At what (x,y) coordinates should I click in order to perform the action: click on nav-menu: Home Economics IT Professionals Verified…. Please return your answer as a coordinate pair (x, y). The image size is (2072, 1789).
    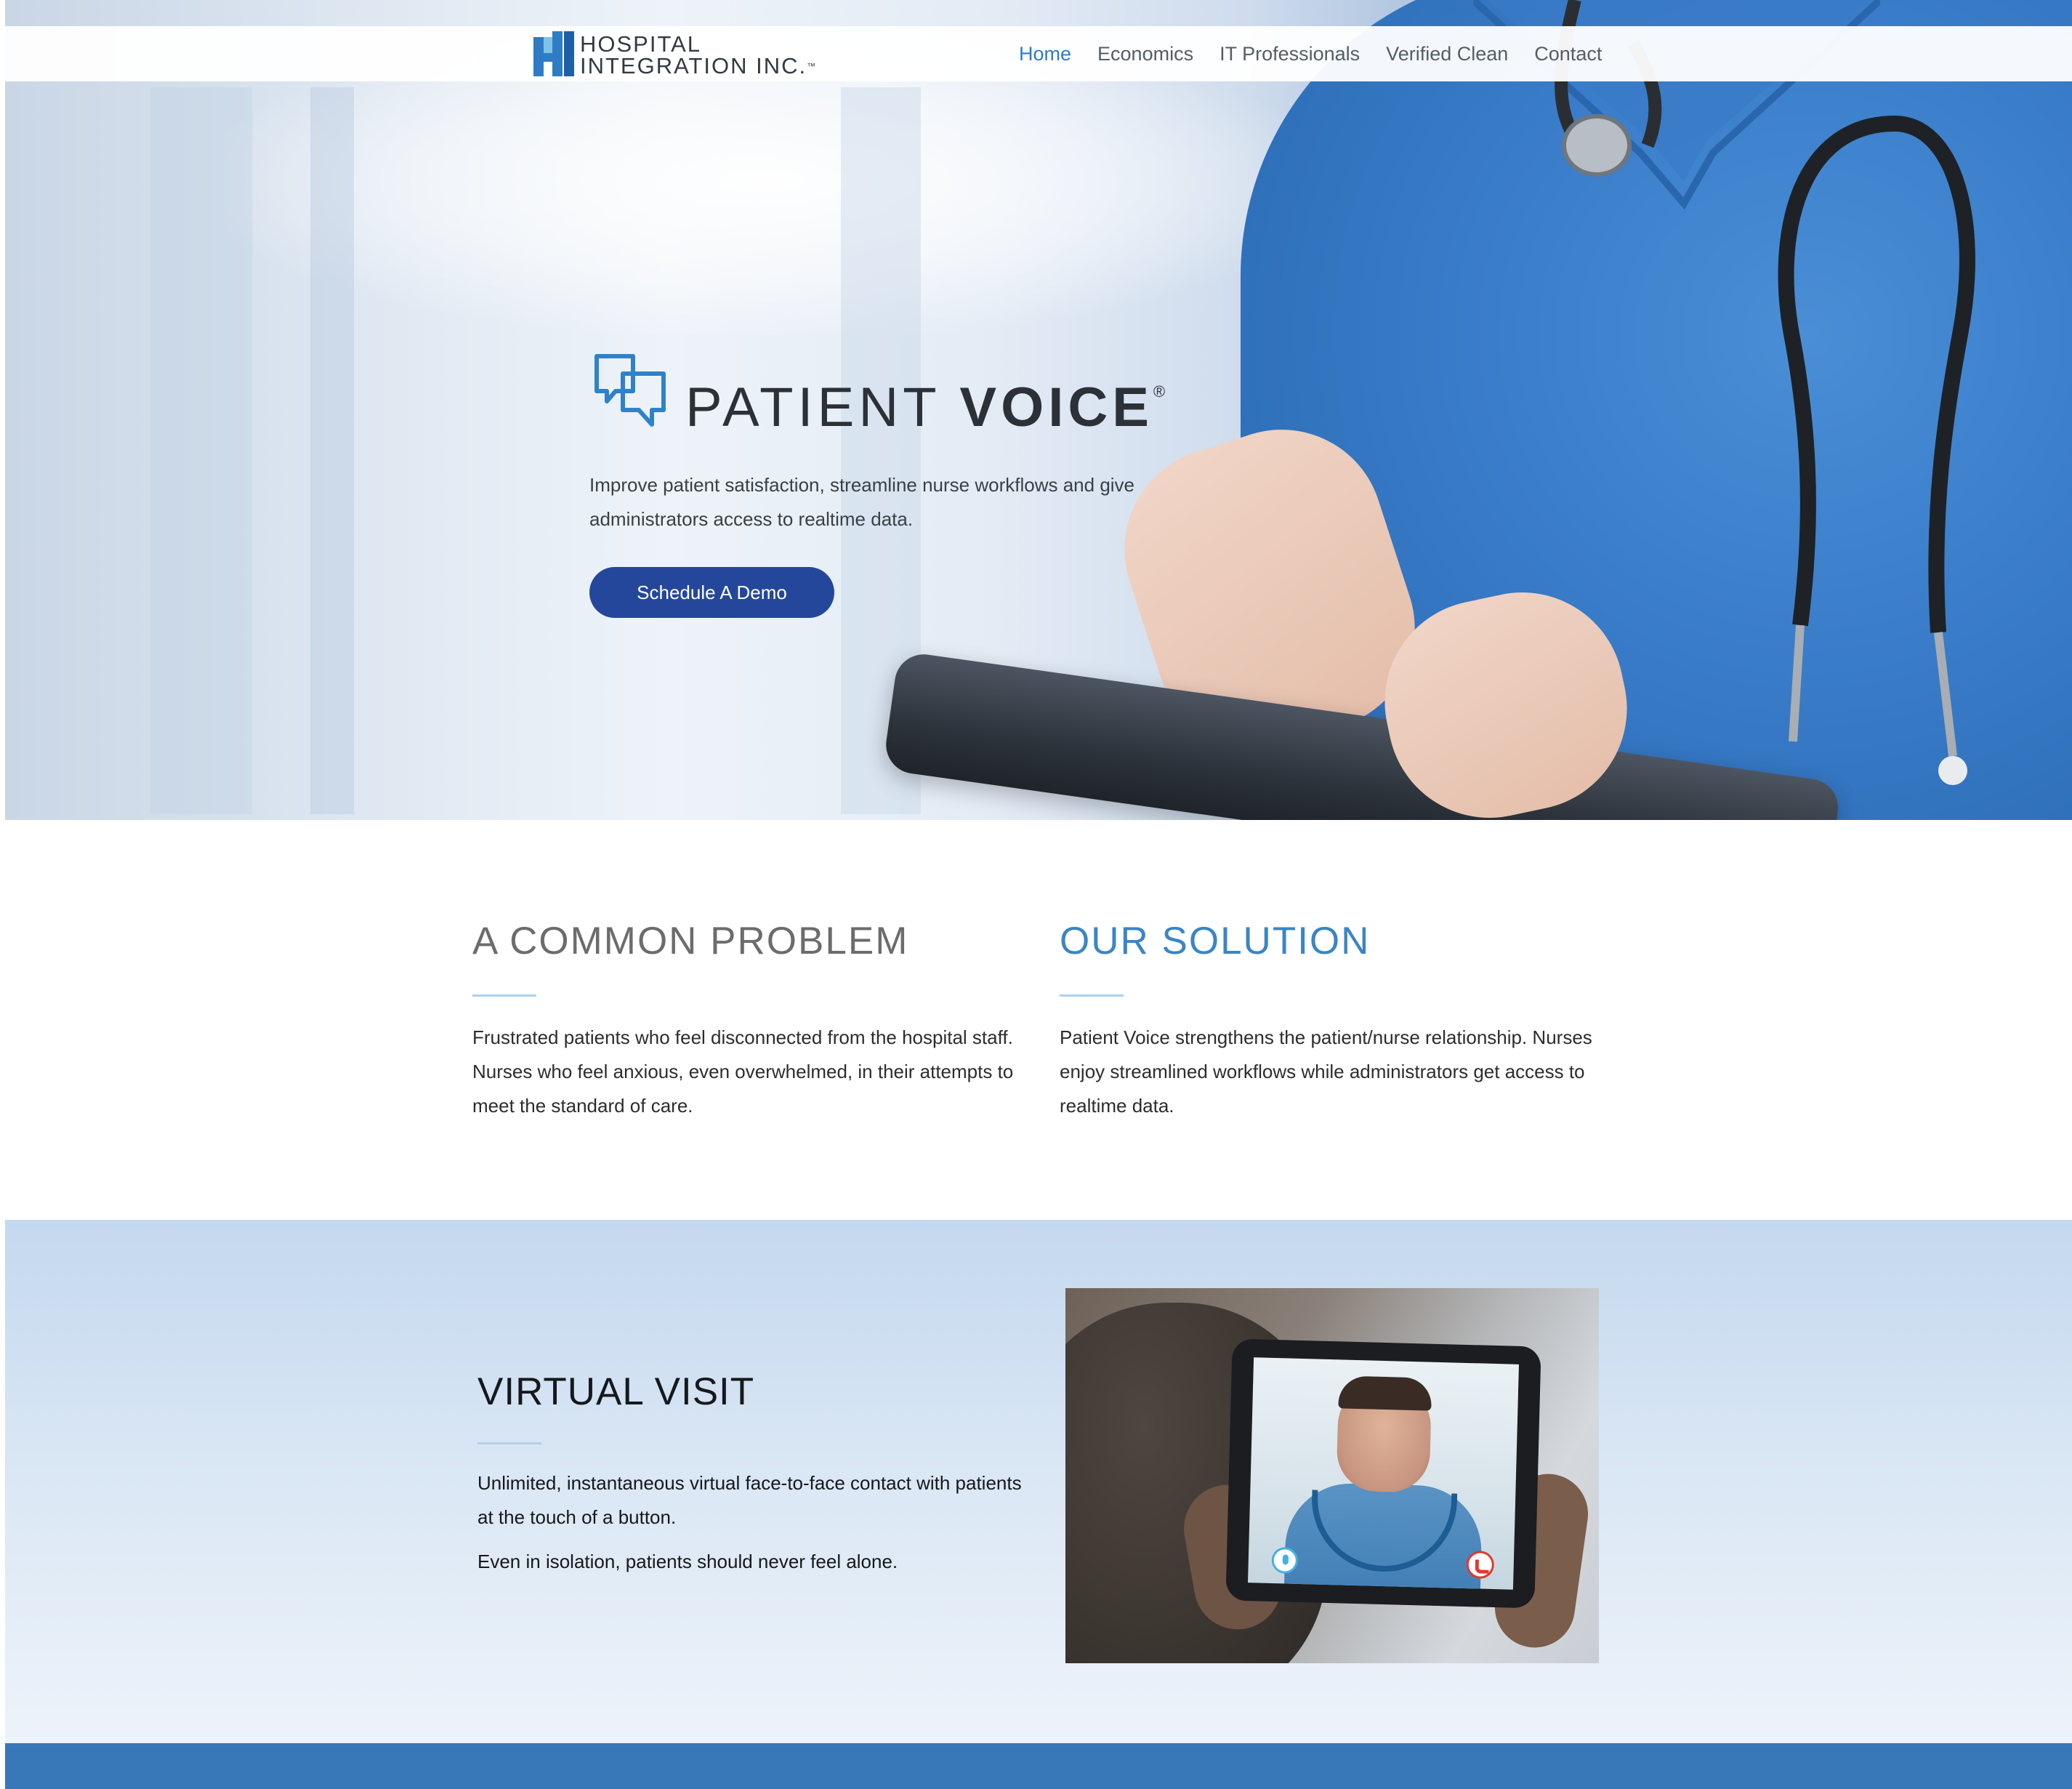
    Looking at the image, I should click on (1323, 54).